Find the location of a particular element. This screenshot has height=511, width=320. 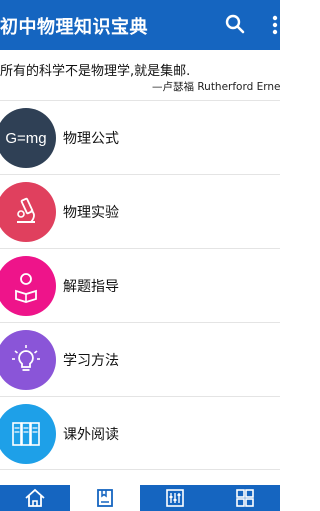

app-title: 初中物理知识宝典 is located at coordinates (74, 27).